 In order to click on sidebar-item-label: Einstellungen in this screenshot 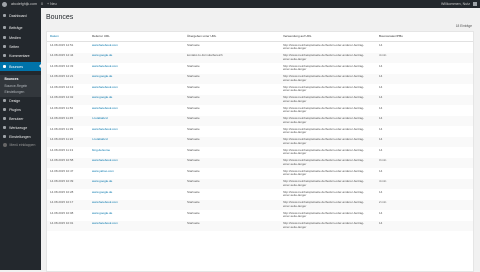, I will do `click(20, 136)`.